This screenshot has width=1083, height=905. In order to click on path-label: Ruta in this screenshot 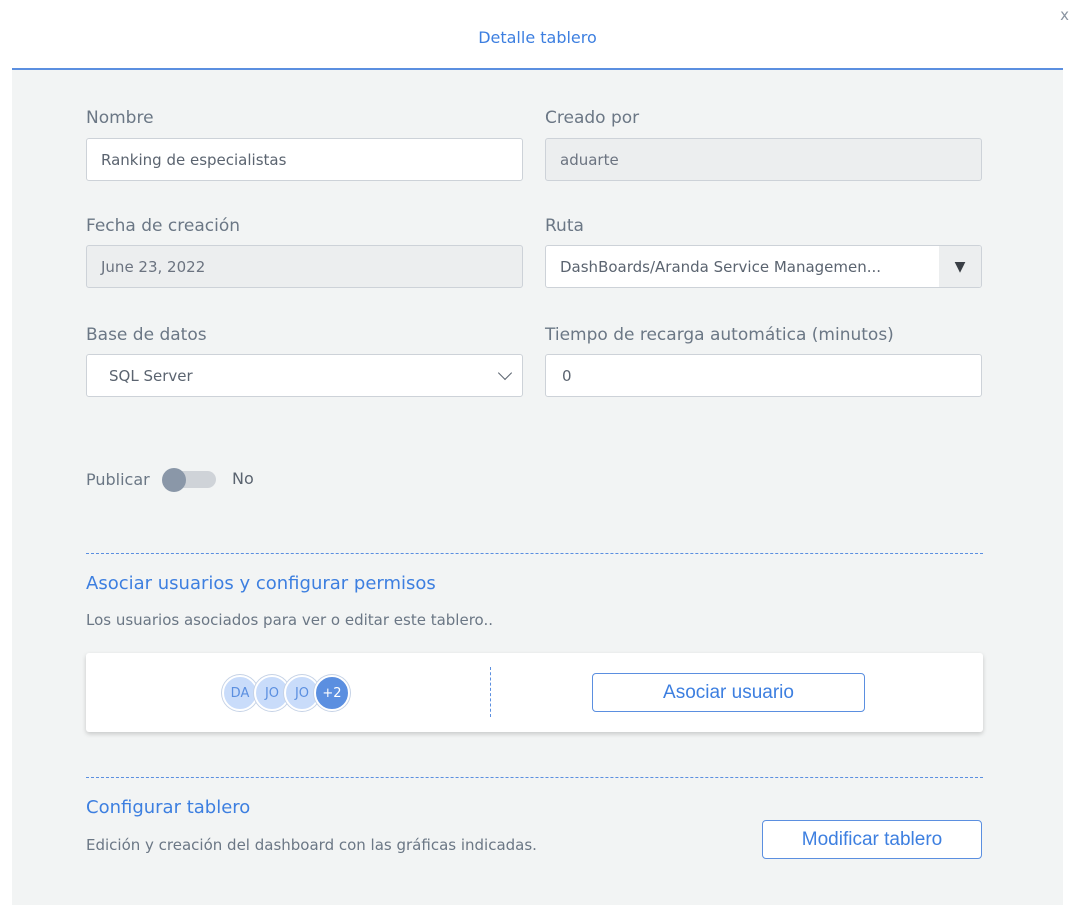, I will do `click(564, 226)`.